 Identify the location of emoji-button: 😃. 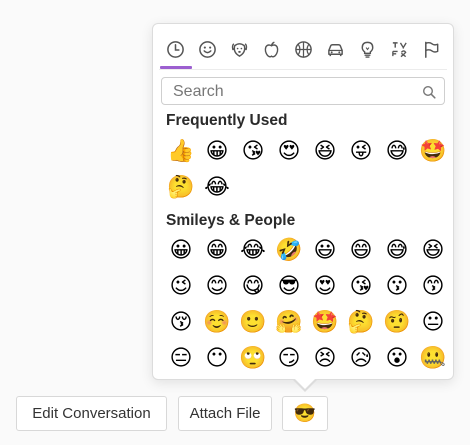
(325, 251).